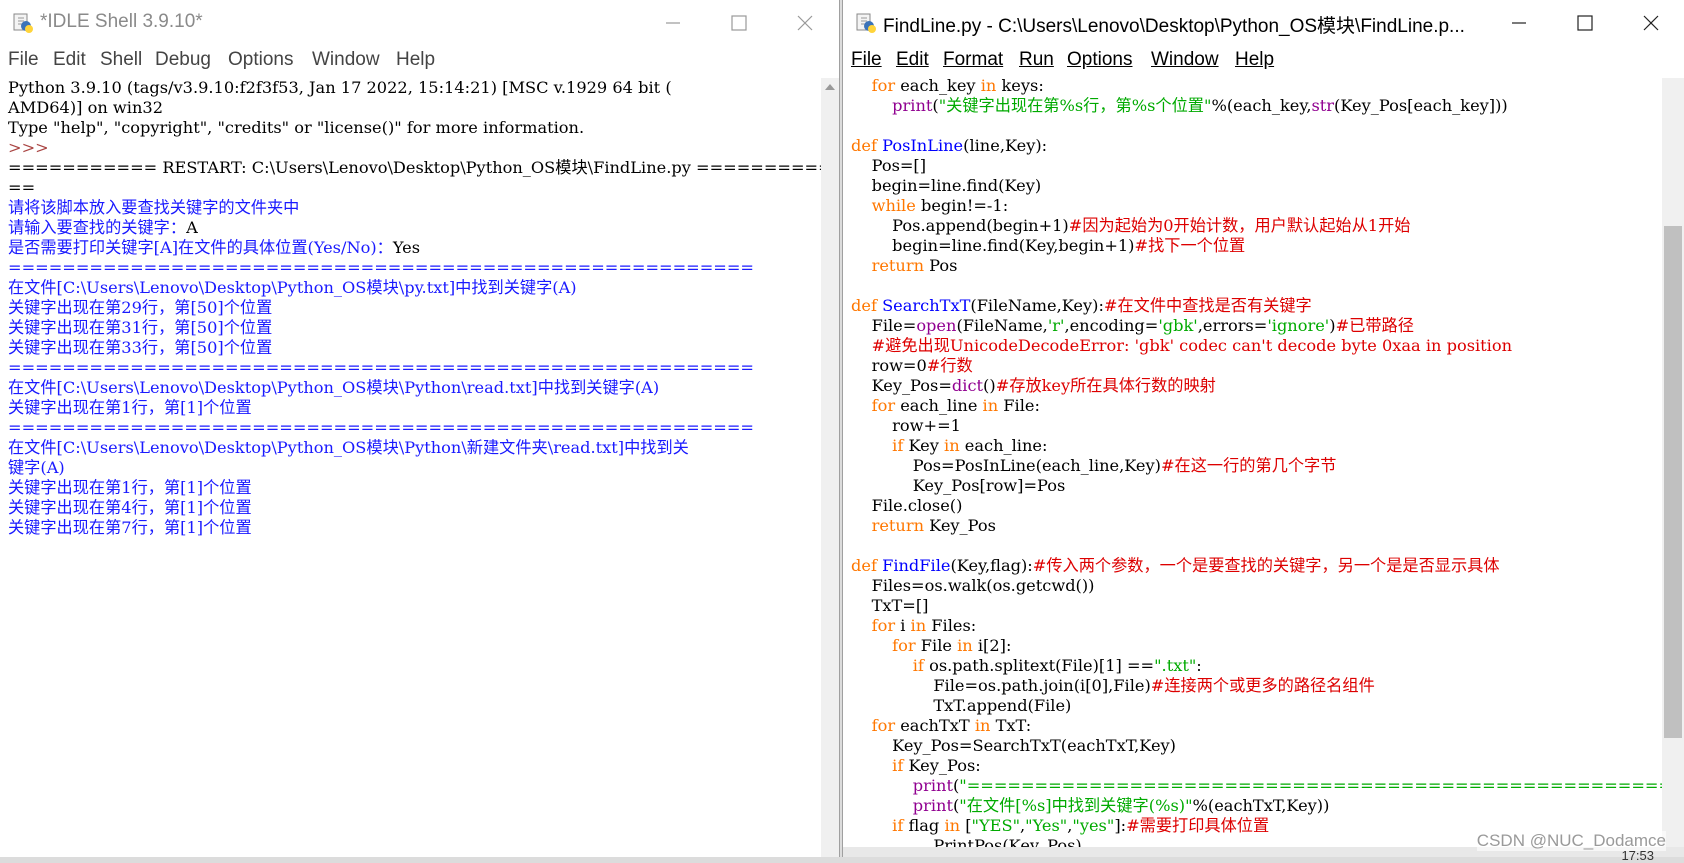  I want to click on code-token: flag, so click(924, 825).